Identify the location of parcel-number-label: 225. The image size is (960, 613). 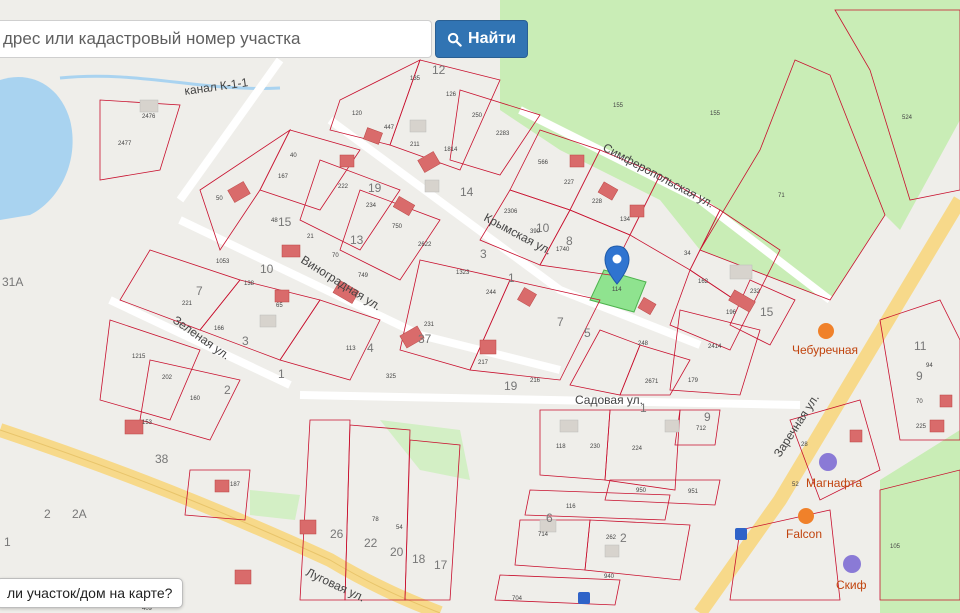
(921, 427).